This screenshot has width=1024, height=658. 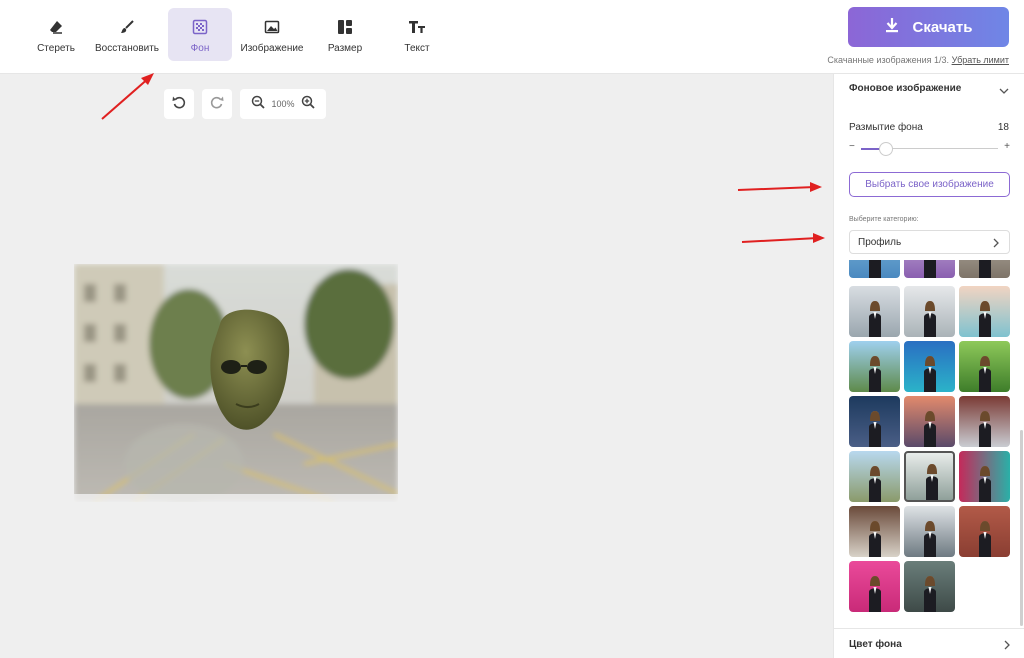 I want to click on top-toolbar: Стереть Восстановить Фон Изображение Раз, so click(x=512, y=37).